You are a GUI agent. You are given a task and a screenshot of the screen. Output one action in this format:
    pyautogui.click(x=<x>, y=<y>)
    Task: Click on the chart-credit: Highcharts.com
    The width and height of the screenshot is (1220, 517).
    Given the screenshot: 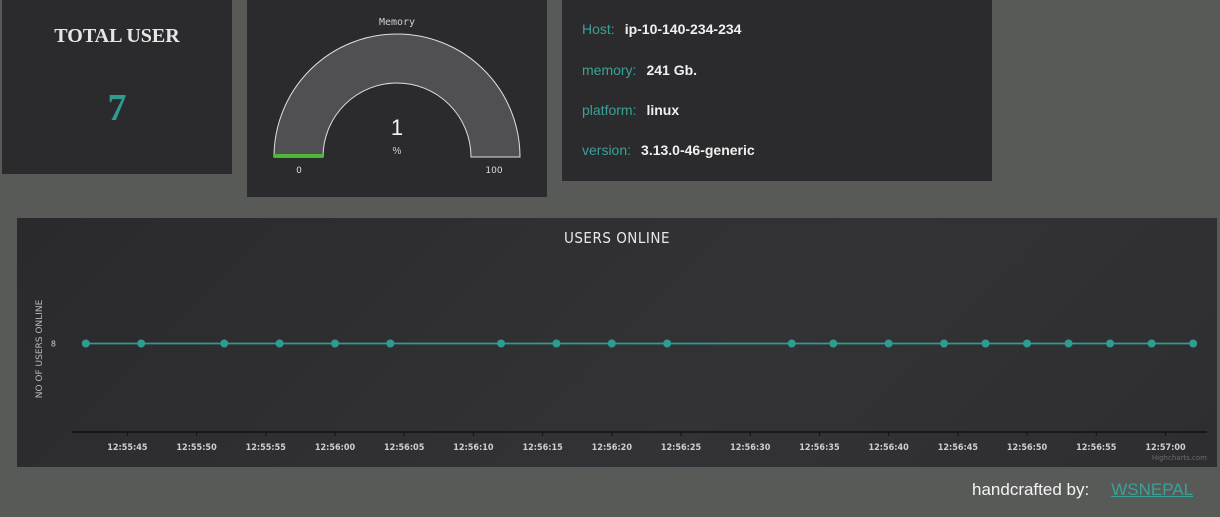 What is the action you would take?
    pyautogui.click(x=1179, y=458)
    